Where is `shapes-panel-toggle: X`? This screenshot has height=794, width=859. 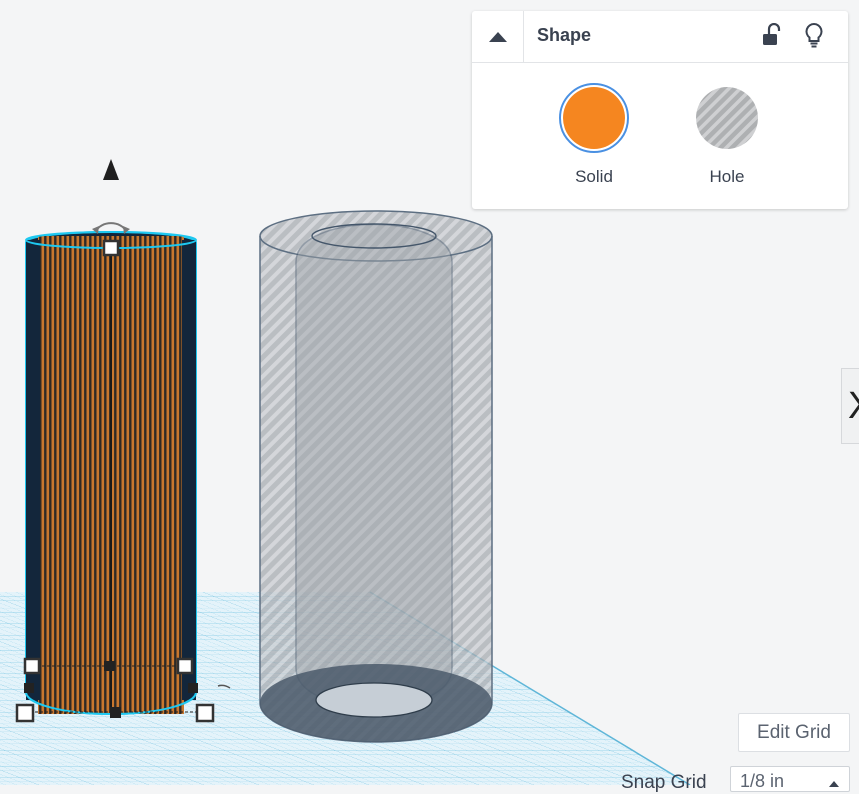 shapes-panel-toggle: X is located at coordinates (850, 406).